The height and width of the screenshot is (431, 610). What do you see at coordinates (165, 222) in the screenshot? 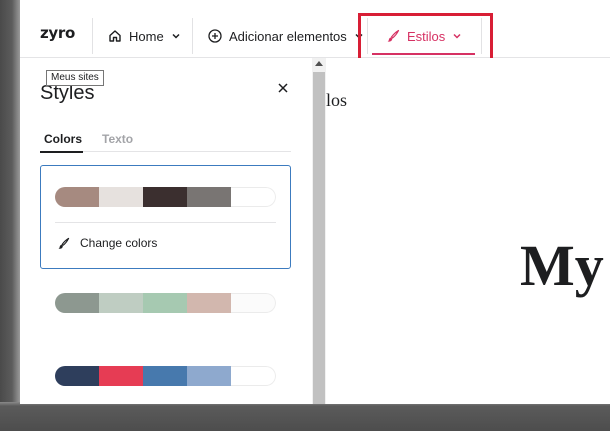
I see `divider` at bounding box center [165, 222].